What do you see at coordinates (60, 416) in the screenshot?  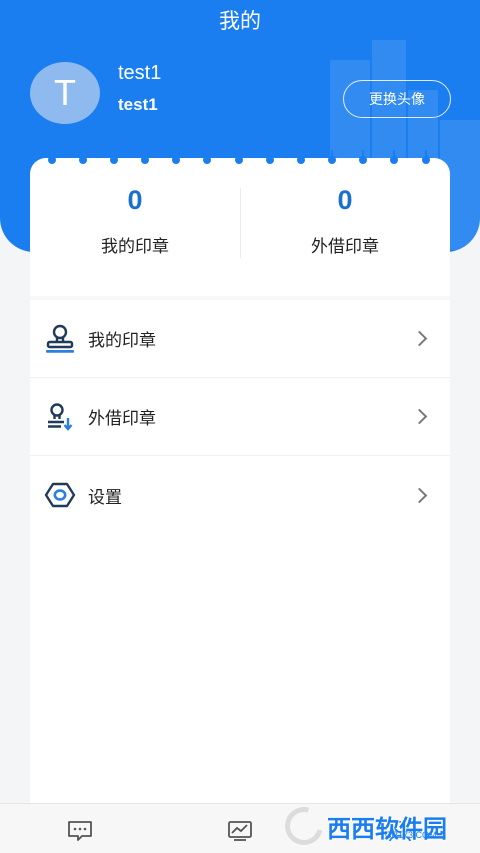 I see `stamp-lend-icon` at bounding box center [60, 416].